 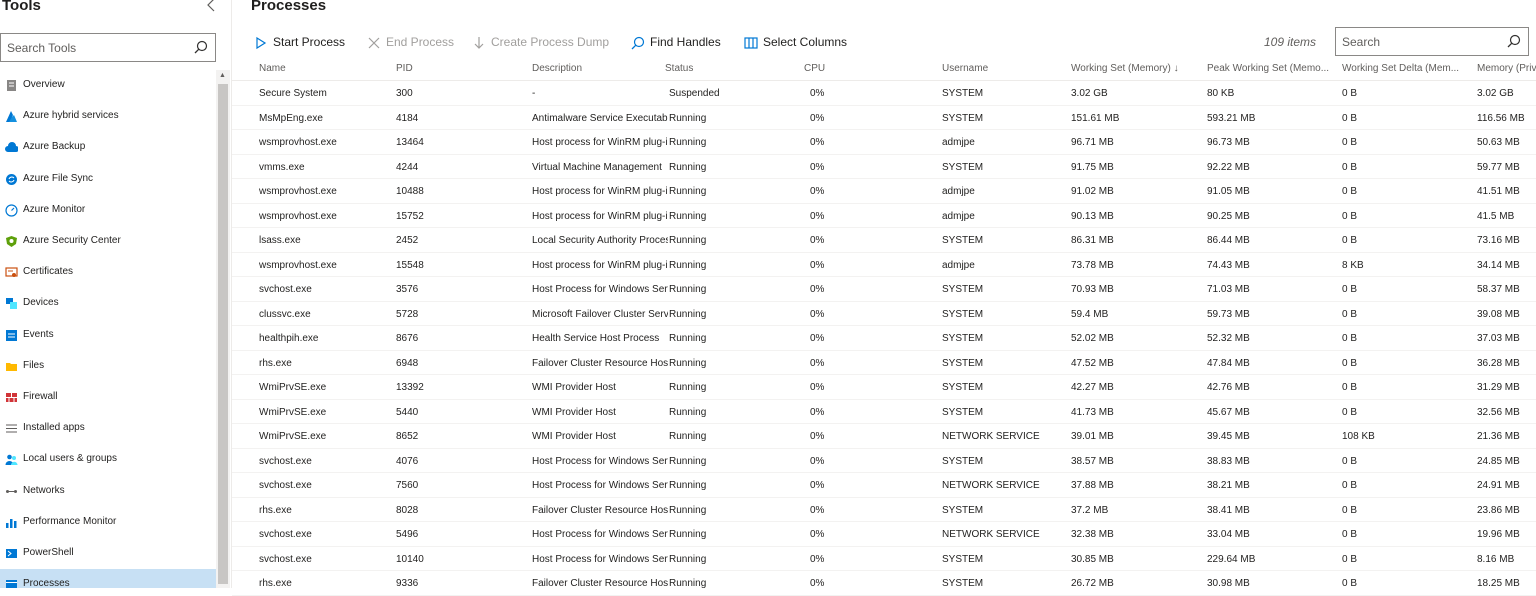 What do you see at coordinates (600, 363) in the screenshot?
I see `cell-description: Failover Cluster Resource Host` at bounding box center [600, 363].